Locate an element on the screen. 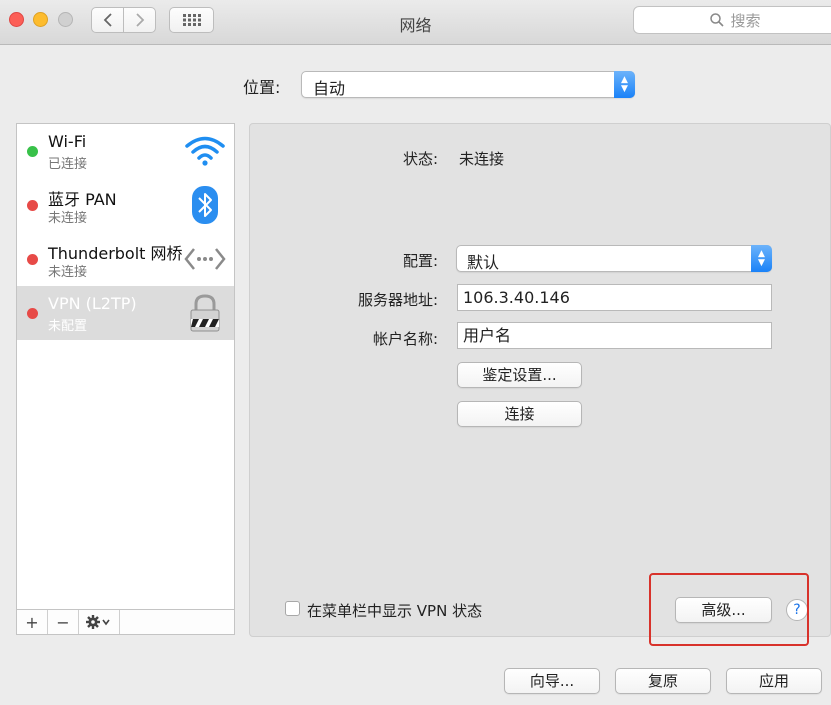  title-bar: 网络 搜索 is located at coordinates (415, 22).